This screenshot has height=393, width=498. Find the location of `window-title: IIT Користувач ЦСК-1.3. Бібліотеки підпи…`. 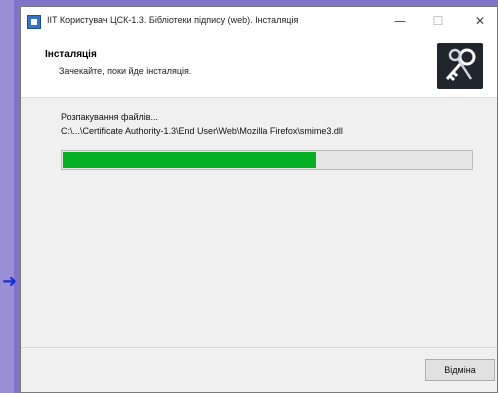

window-title: IIT Користувач ЦСК-1.3. Бібліотеки підпи… is located at coordinates (173, 20).